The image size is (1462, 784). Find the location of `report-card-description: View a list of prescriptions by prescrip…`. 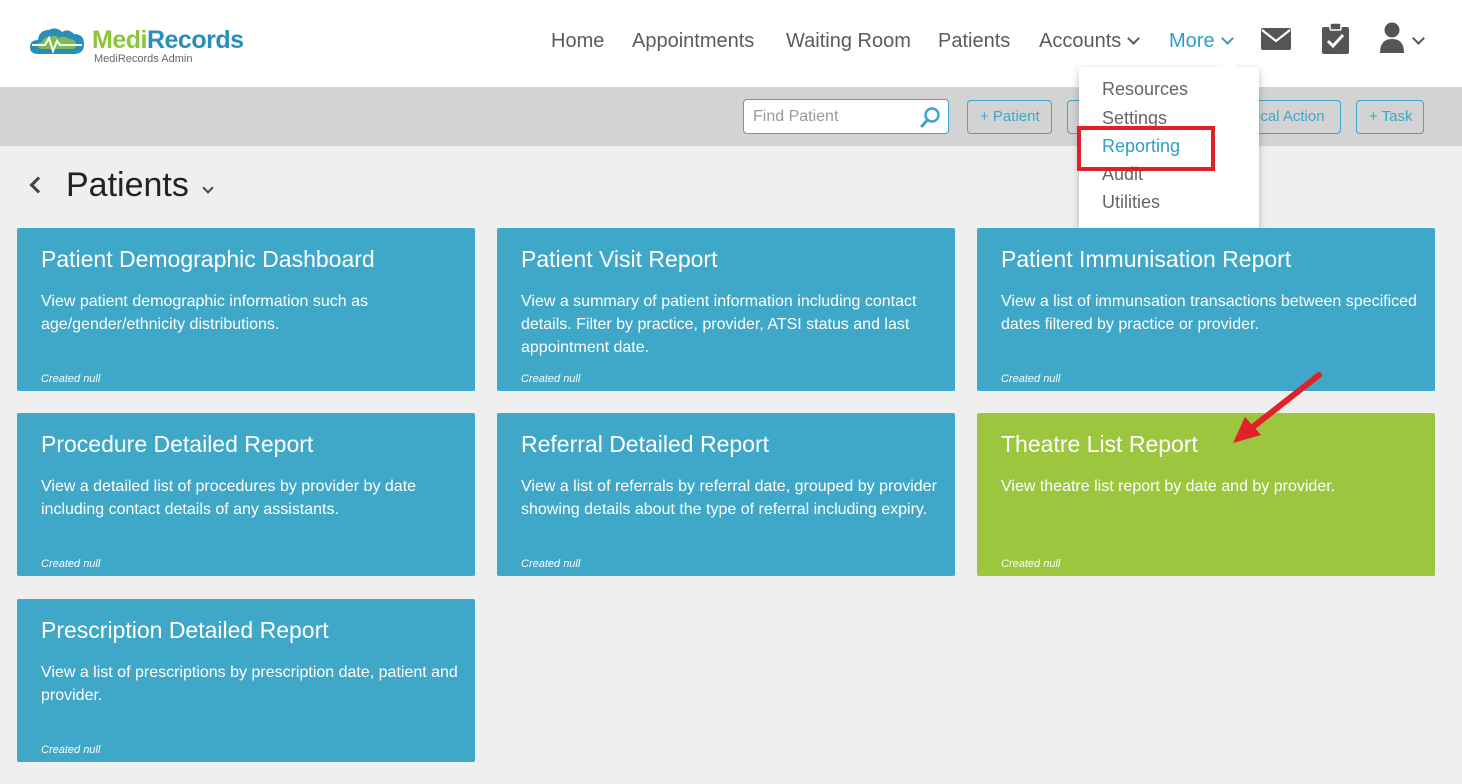

report-card-description: View a list of prescriptions by prescrip… is located at coordinates (249, 684).